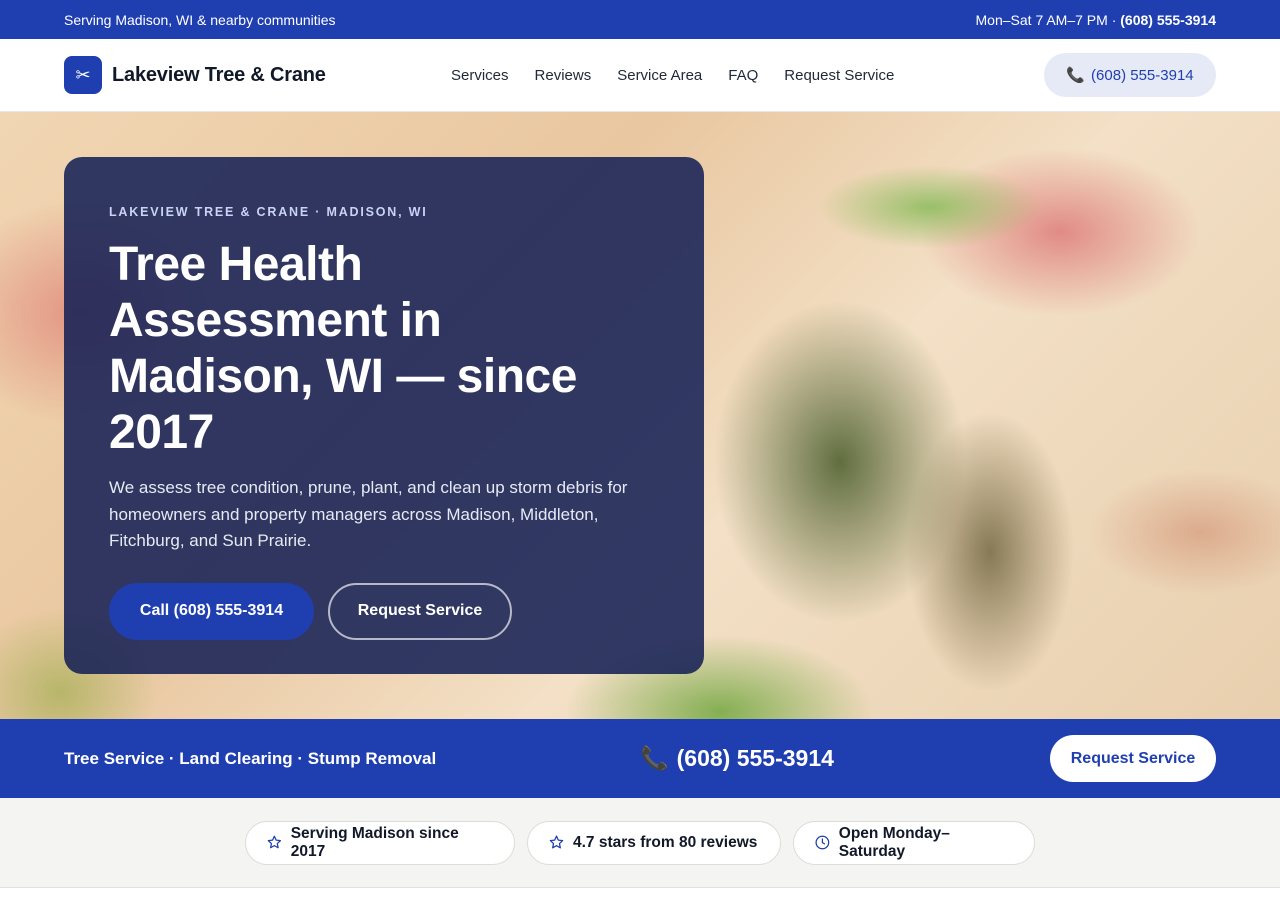 This screenshot has height=900, width=1280. What do you see at coordinates (743, 75) in the screenshot?
I see `nav-faq: FAQ` at bounding box center [743, 75].